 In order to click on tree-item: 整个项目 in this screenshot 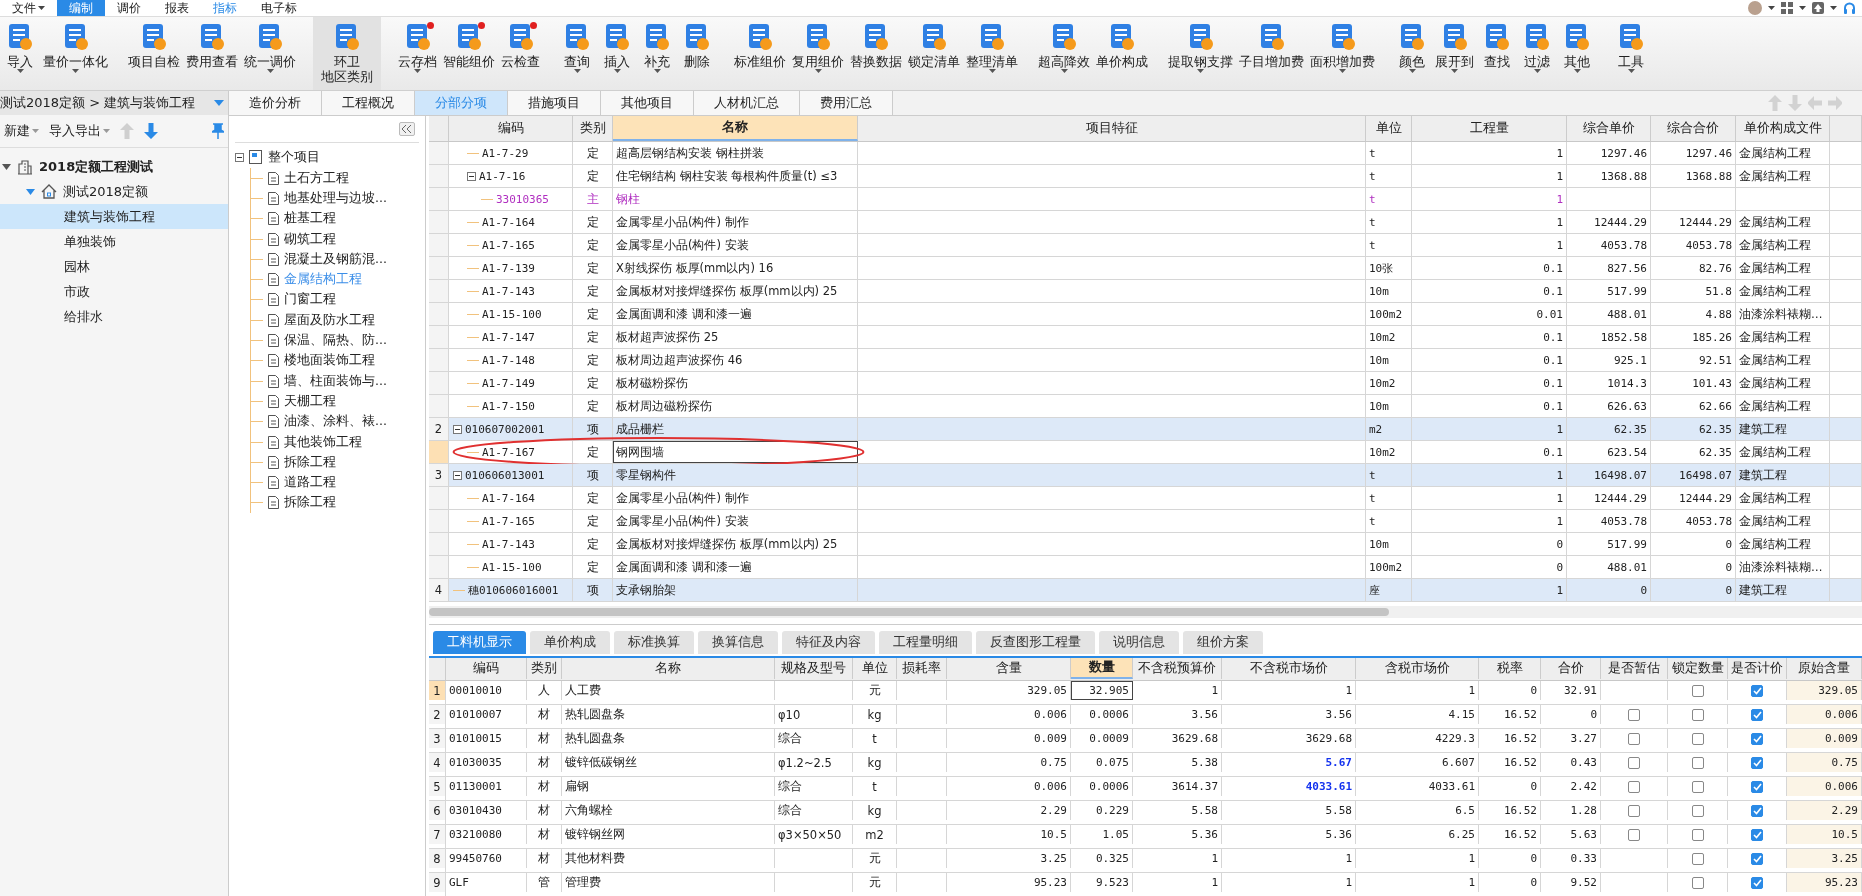, I will do `click(294, 157)`.